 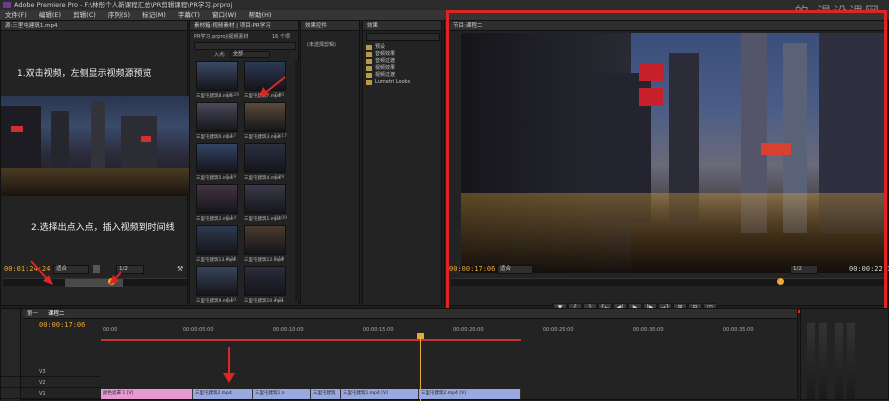 I want to click on wrench-icon: ⚒, so click(x=180, y=269).